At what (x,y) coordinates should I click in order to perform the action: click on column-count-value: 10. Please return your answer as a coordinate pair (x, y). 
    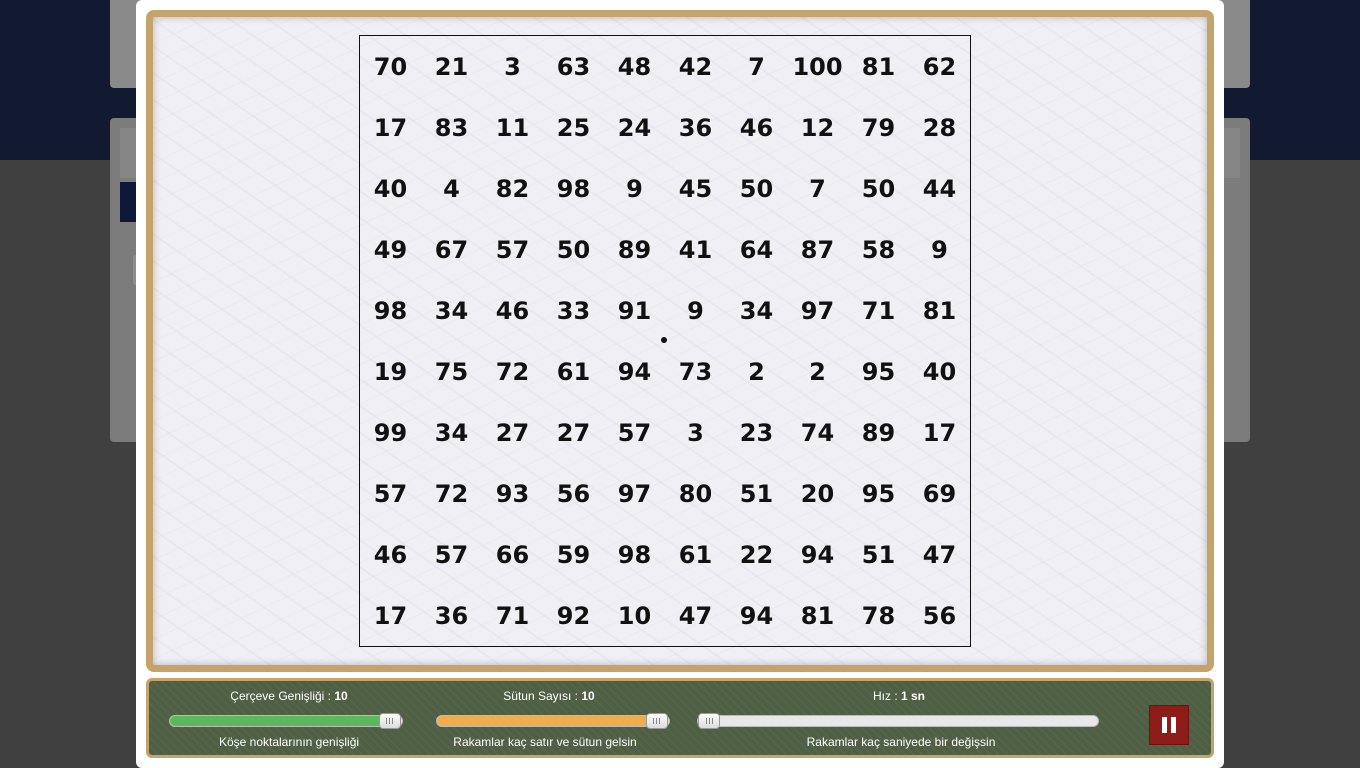
    Looking at the image, I should click on (588, 696).